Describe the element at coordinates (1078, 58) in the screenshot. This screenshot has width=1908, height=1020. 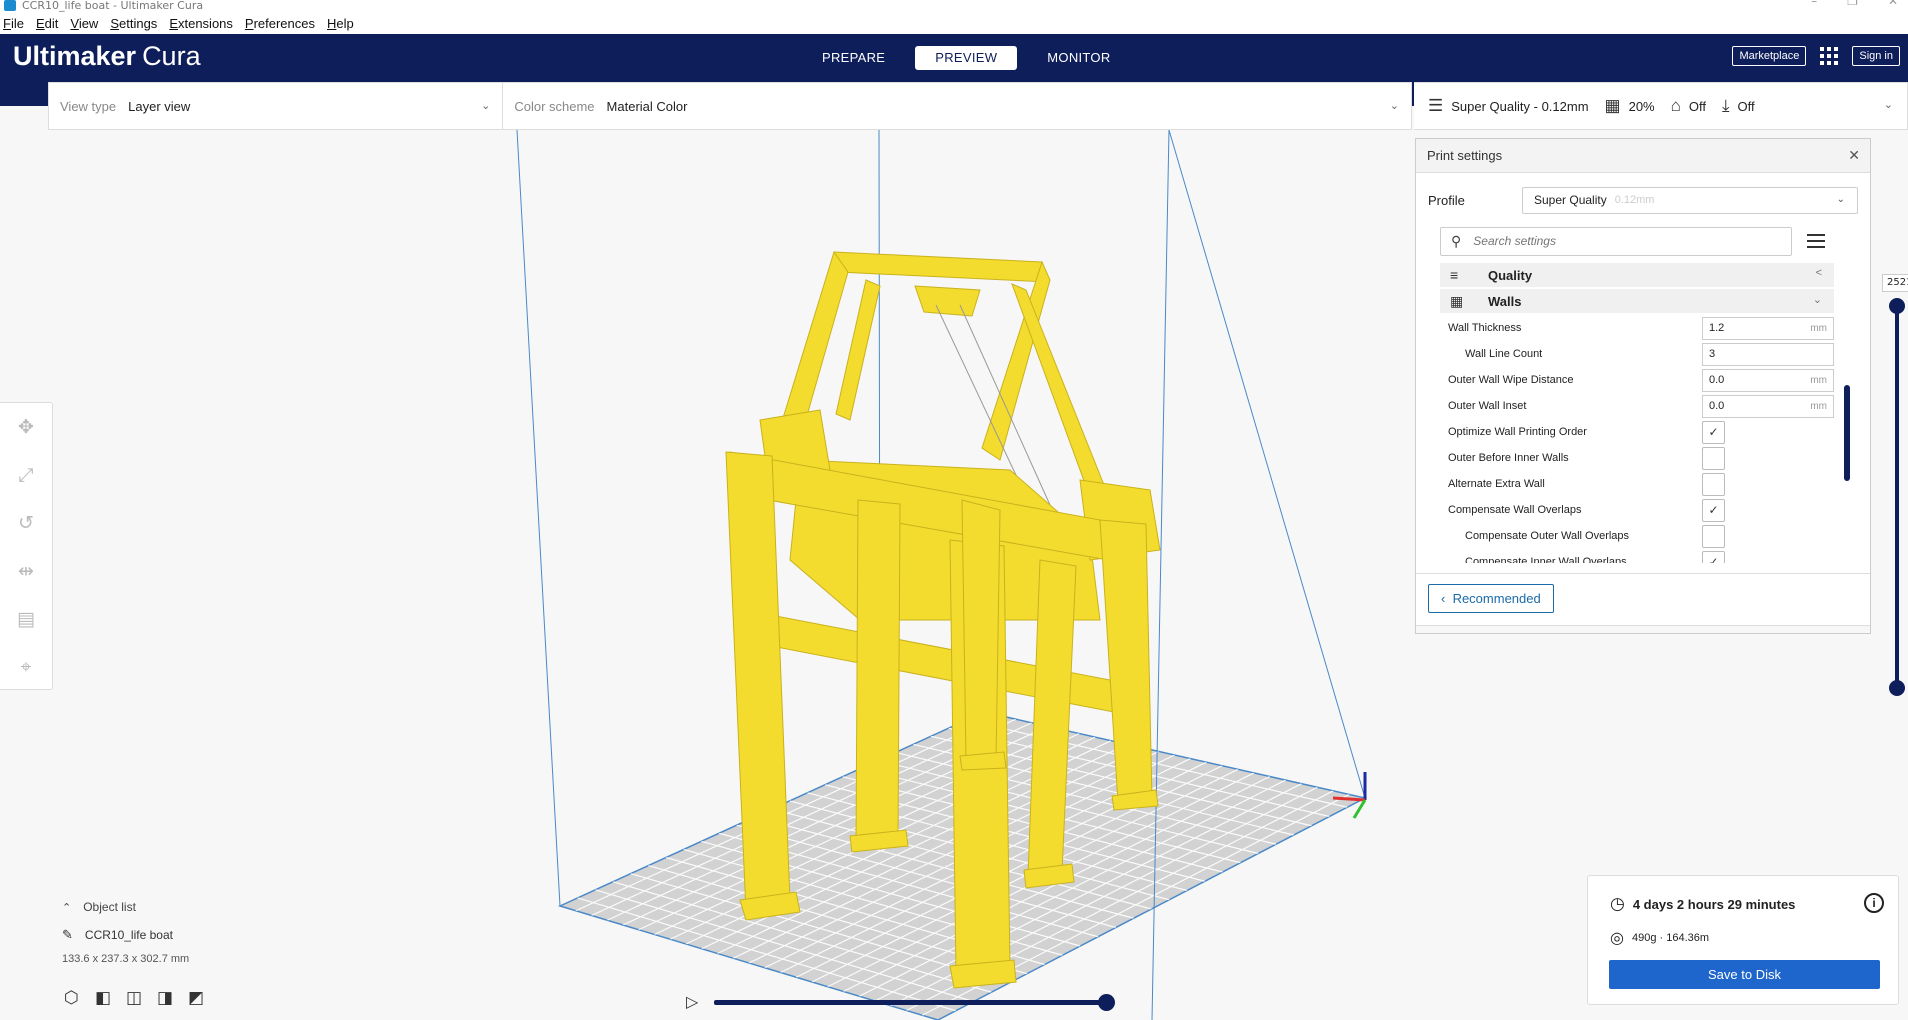
I see `tab-monitor: MONITOR` at that location.